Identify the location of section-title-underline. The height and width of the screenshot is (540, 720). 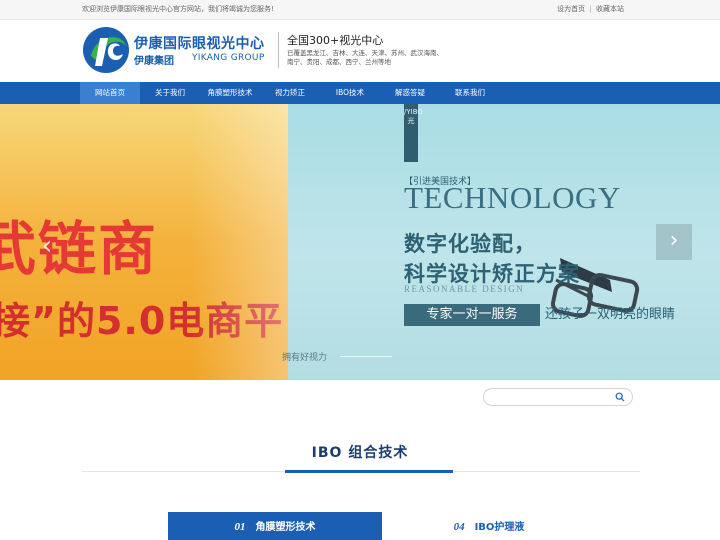
(369, 471).